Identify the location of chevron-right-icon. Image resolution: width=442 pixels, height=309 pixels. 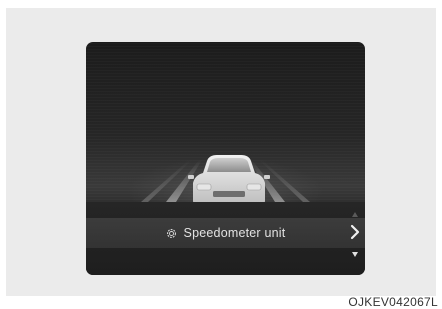
(355, 232).